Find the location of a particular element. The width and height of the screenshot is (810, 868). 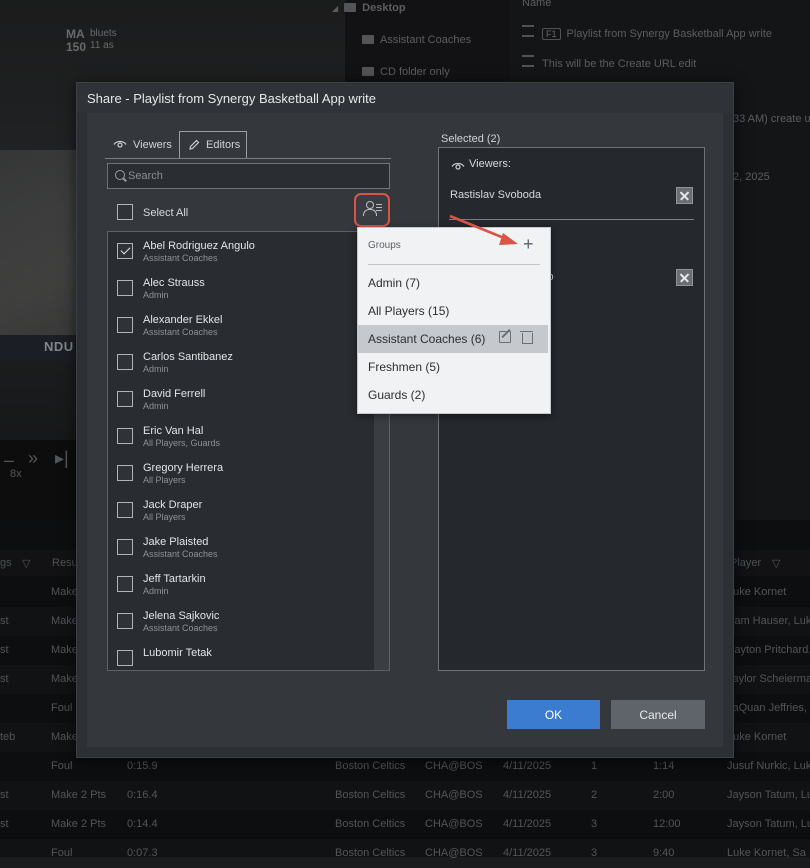

user-name: Alexander Ekkel is located at coordinates (183, 320).